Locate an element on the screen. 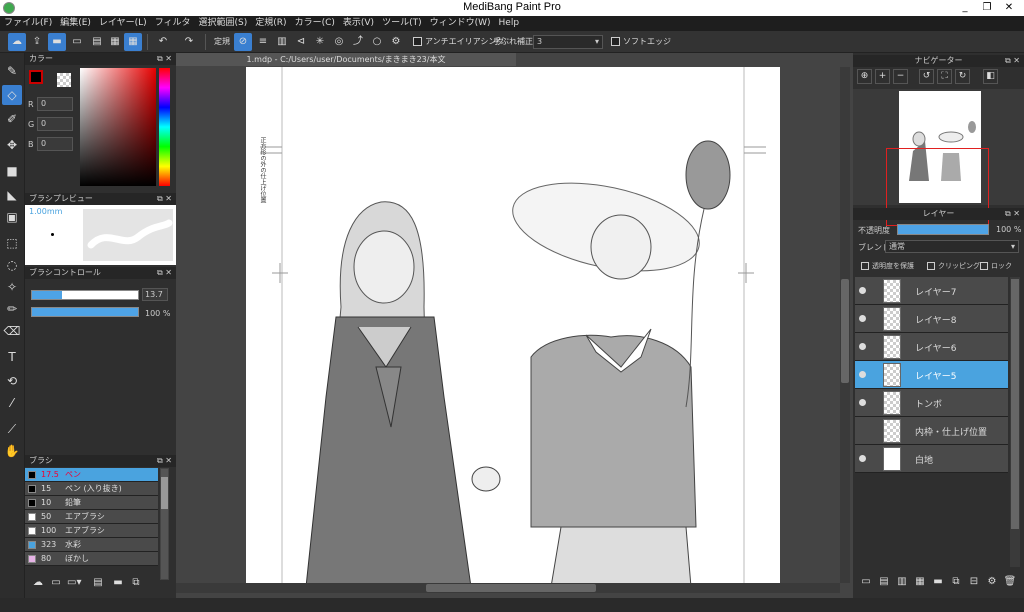 The height and width of the screenshot is (612, 1024). brush-list-item: 17.5 ペン is located at coordinates (91, 475).